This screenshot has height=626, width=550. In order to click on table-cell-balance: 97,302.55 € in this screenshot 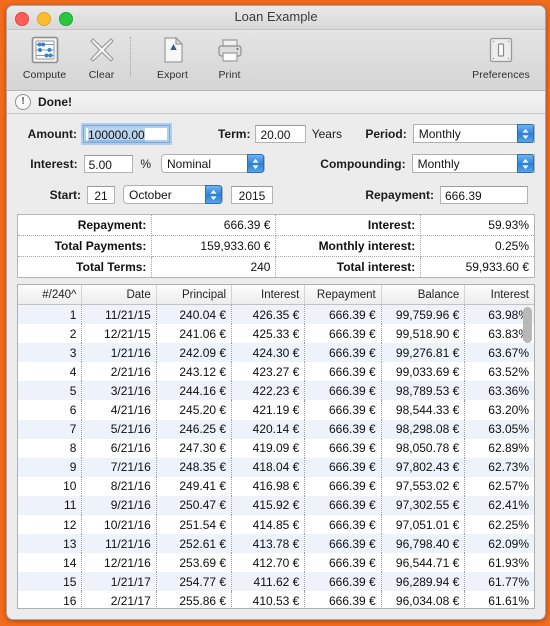, I will do `click(423, 505)`.